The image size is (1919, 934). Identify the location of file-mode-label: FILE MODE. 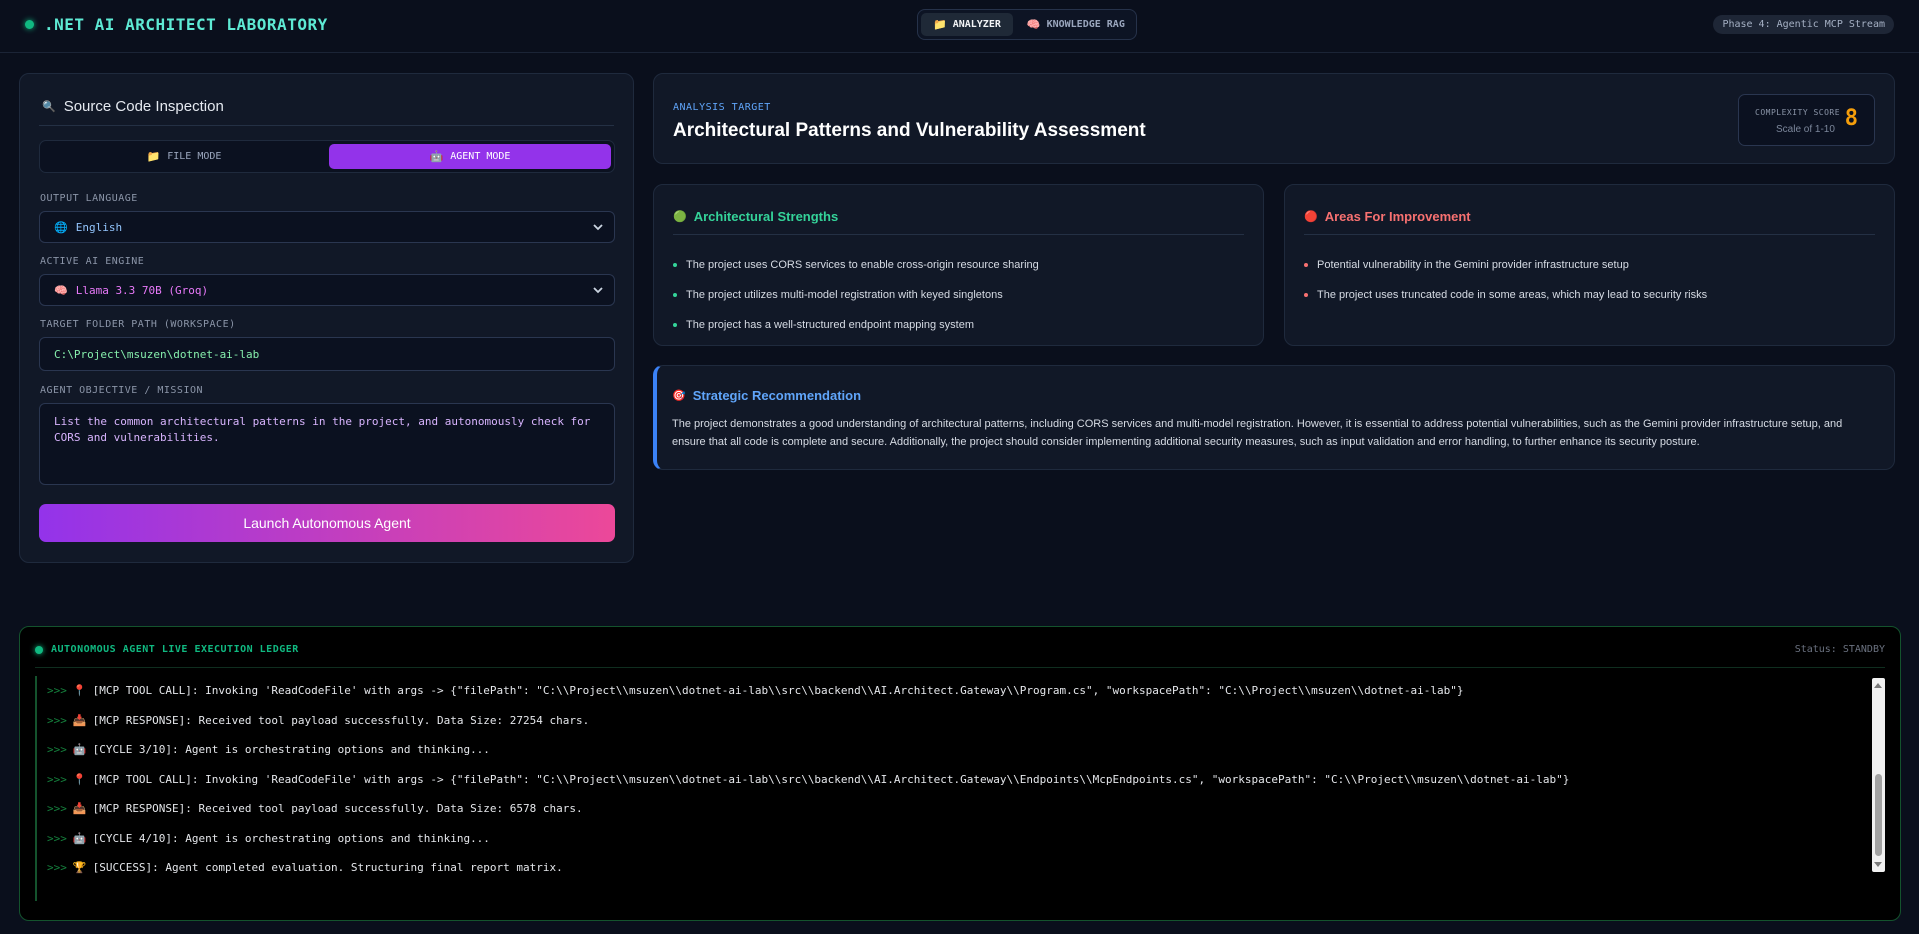
(194, 156).